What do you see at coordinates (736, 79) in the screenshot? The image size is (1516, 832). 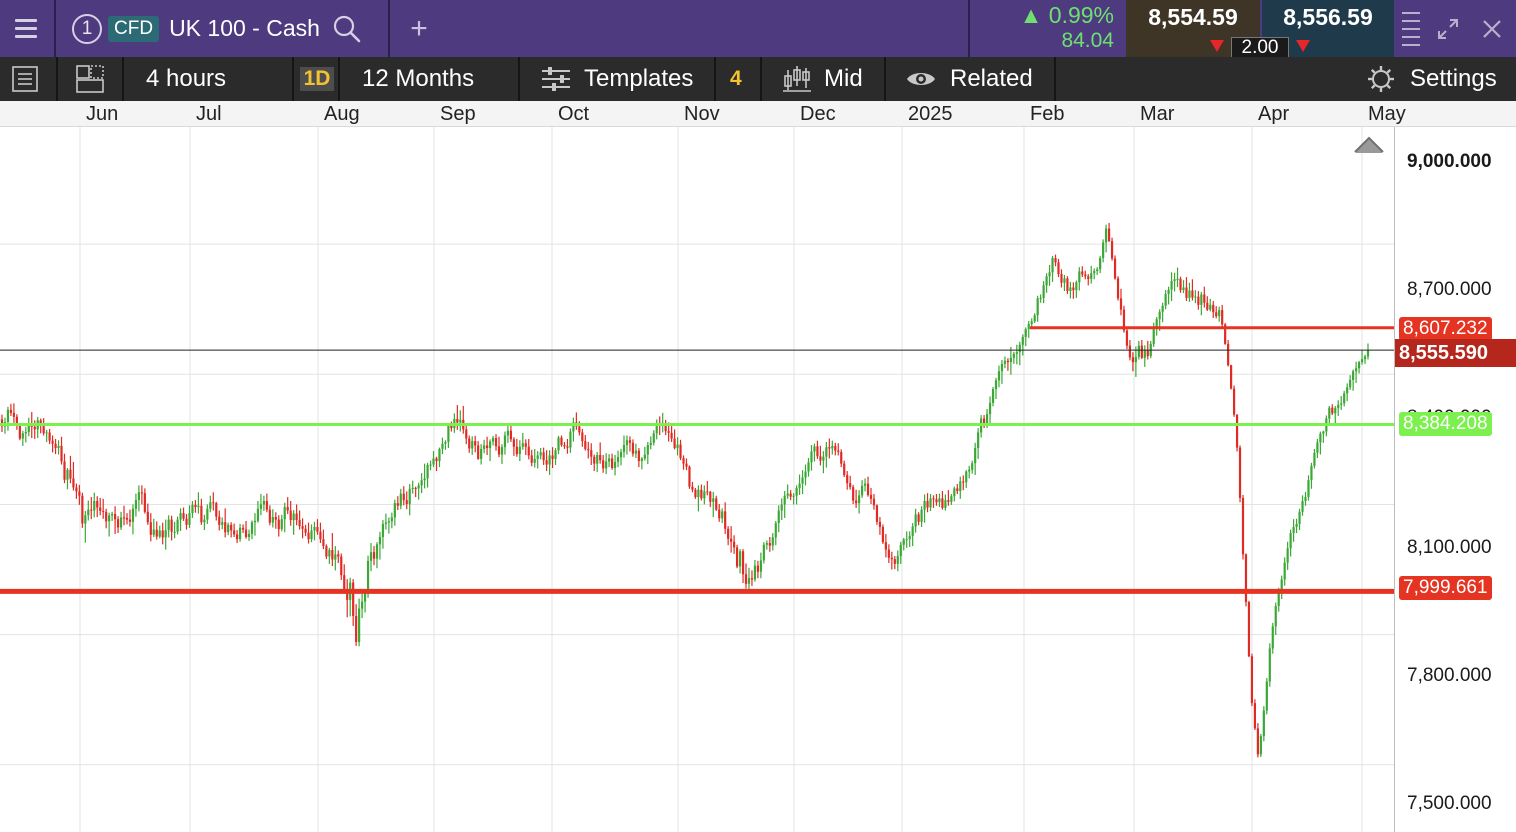 I see `indicator-count-badge: 4` at bounding box center [736, 79].